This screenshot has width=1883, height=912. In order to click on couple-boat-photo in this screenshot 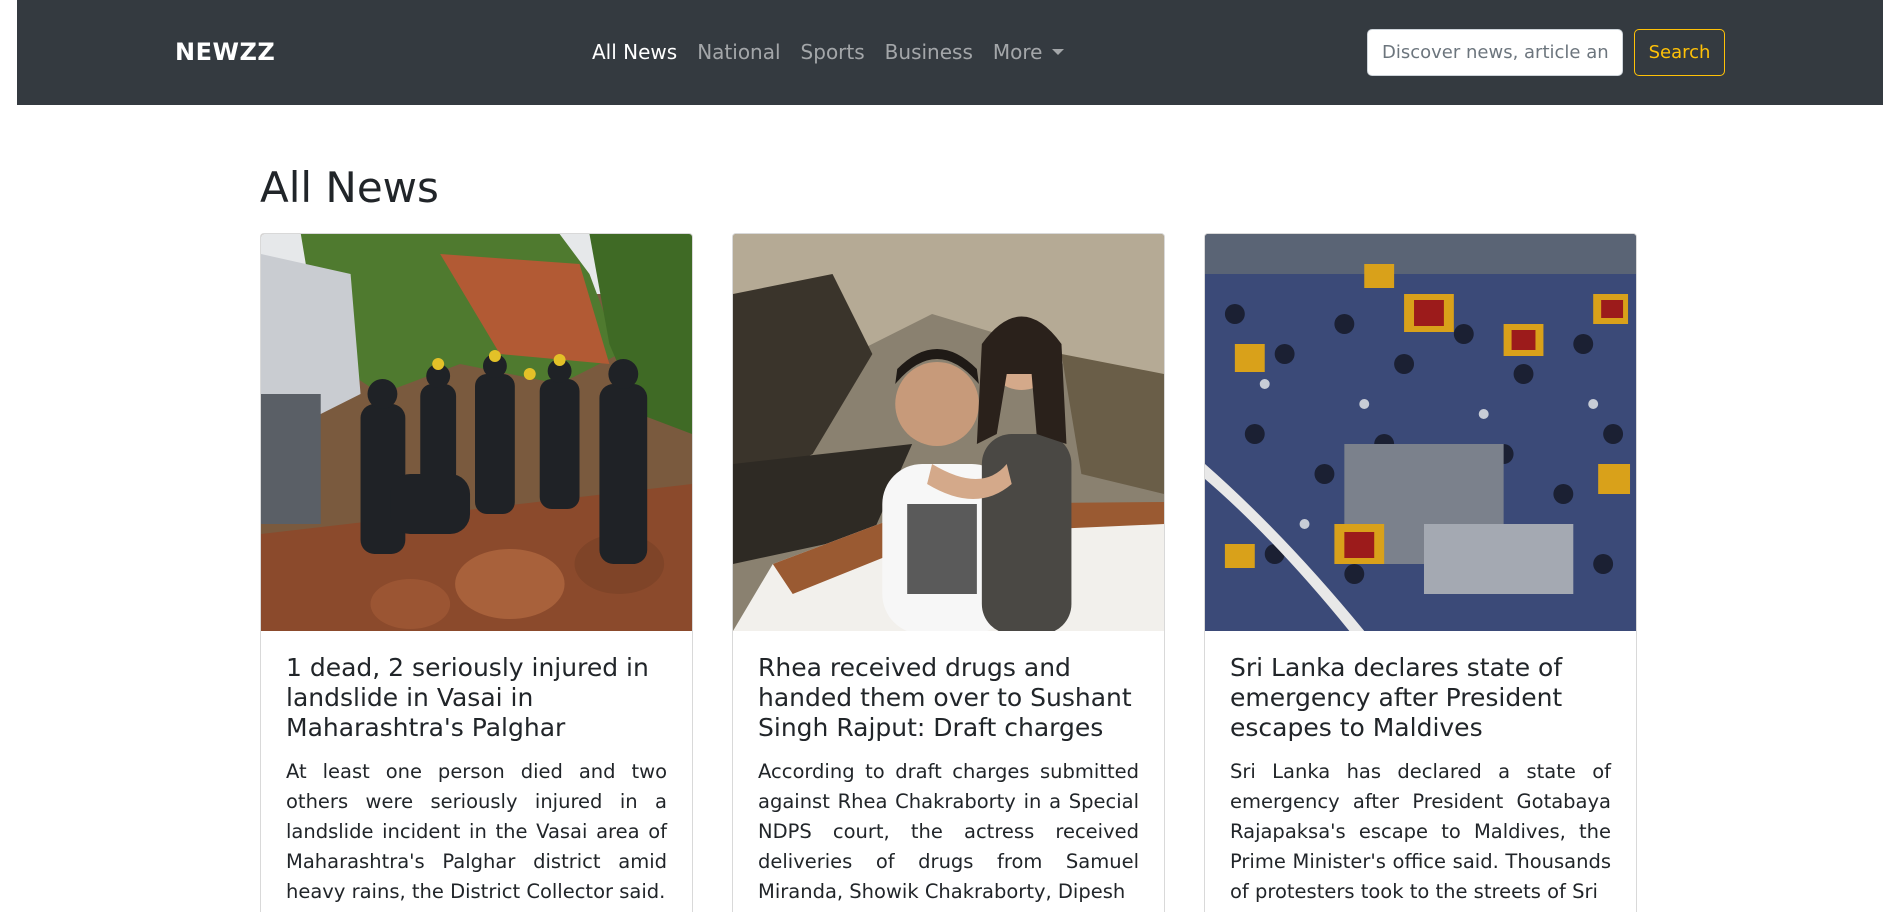, I will do `click(948, 432)`.